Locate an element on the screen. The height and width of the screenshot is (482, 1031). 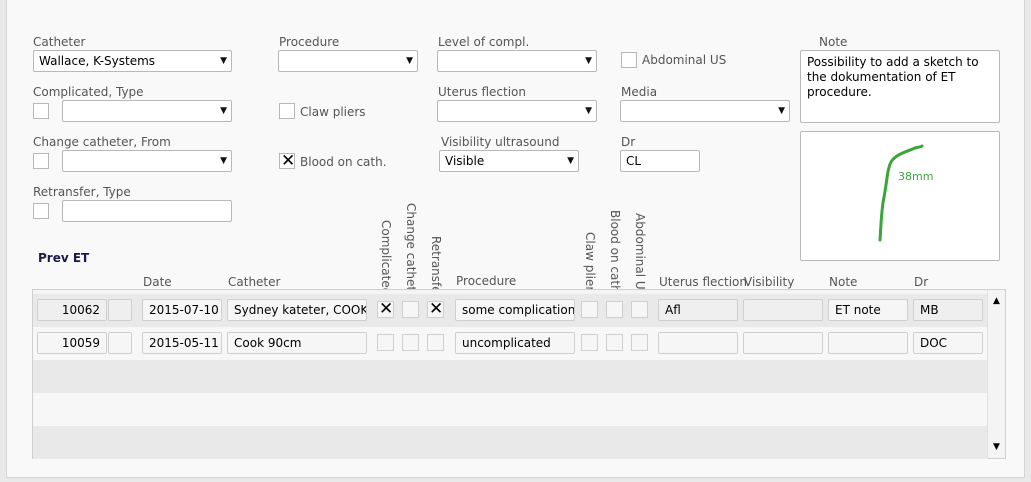
dr-label: Dr is located at coordinates (628, 142).